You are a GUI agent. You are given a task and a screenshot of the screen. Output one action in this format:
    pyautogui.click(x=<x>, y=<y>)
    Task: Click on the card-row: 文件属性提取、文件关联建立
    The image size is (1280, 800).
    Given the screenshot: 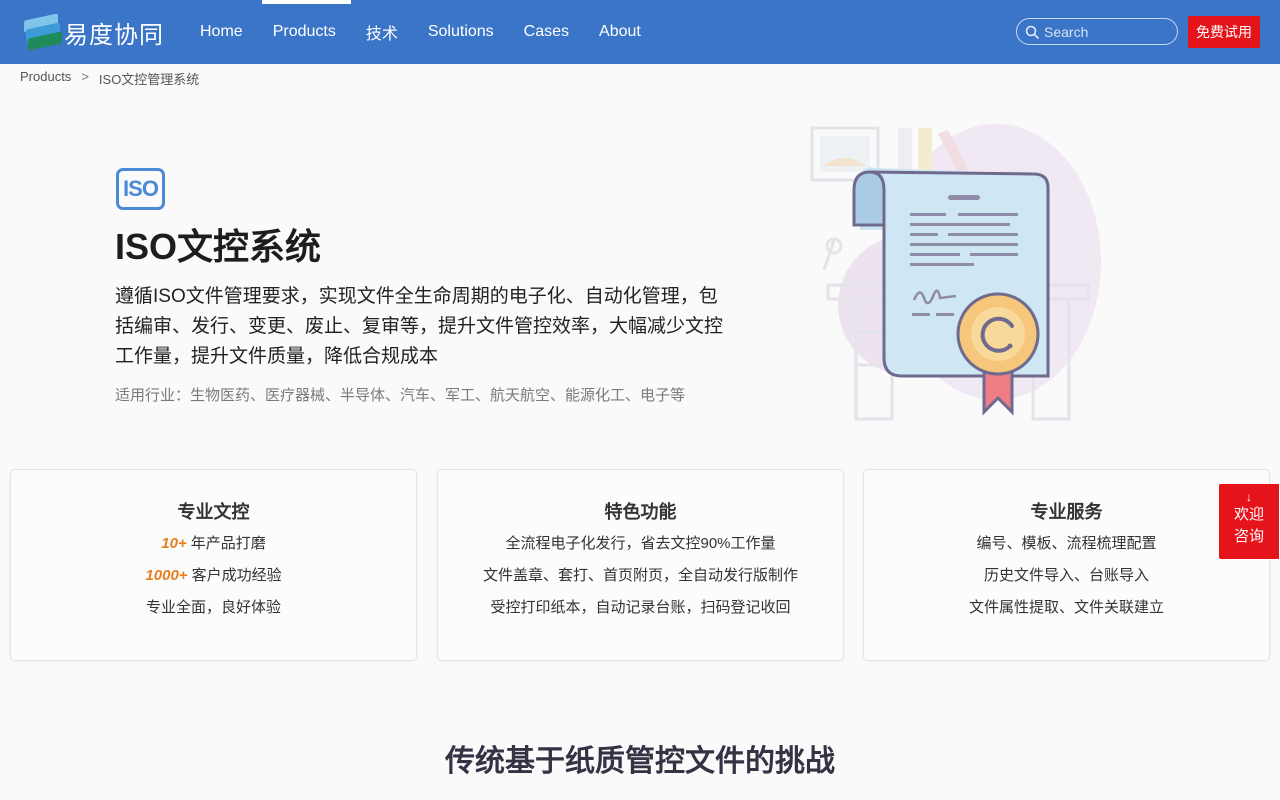 What is the action you would take?
    pyautogui.click(x=1066, y=607)
    